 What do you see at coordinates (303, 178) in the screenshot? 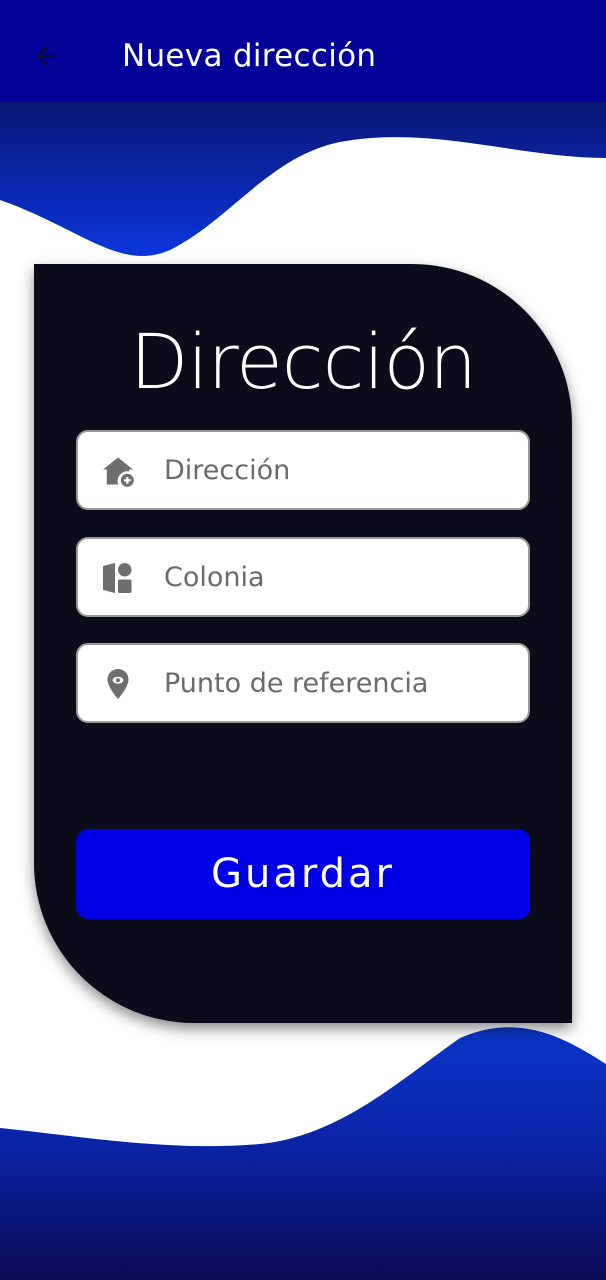
I see `top-wave-decoration` at bounding box center [303, 178].